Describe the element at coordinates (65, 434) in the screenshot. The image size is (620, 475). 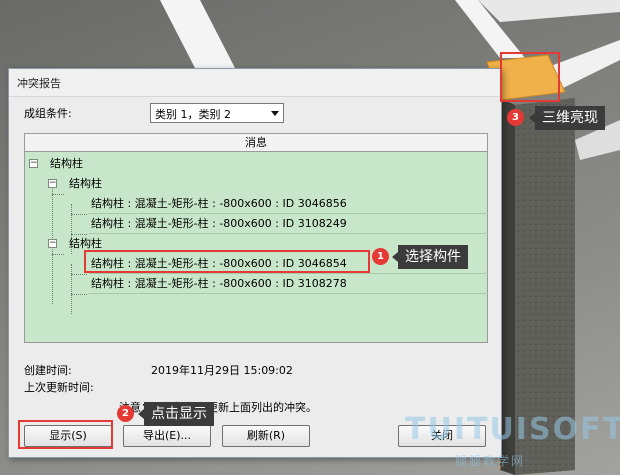
I see `annotation-box-show` at that location.